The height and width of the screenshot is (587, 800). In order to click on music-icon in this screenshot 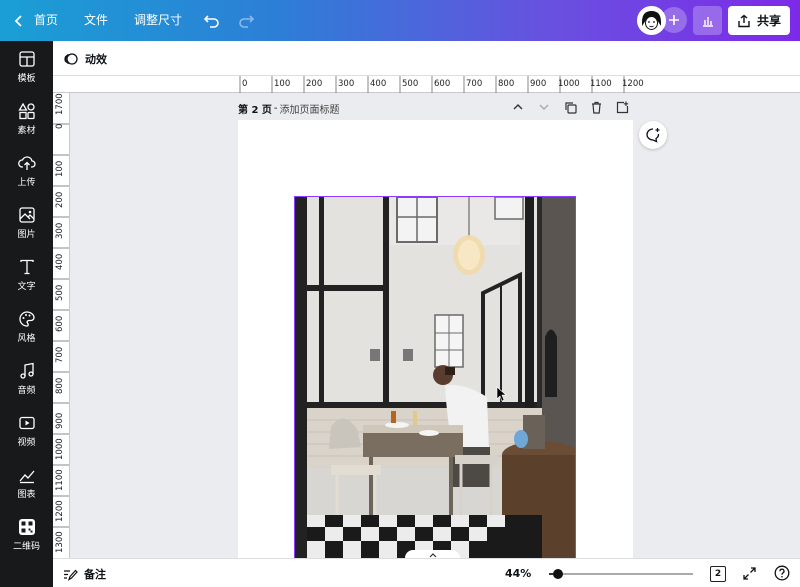, I will do `click(26, 370)`.